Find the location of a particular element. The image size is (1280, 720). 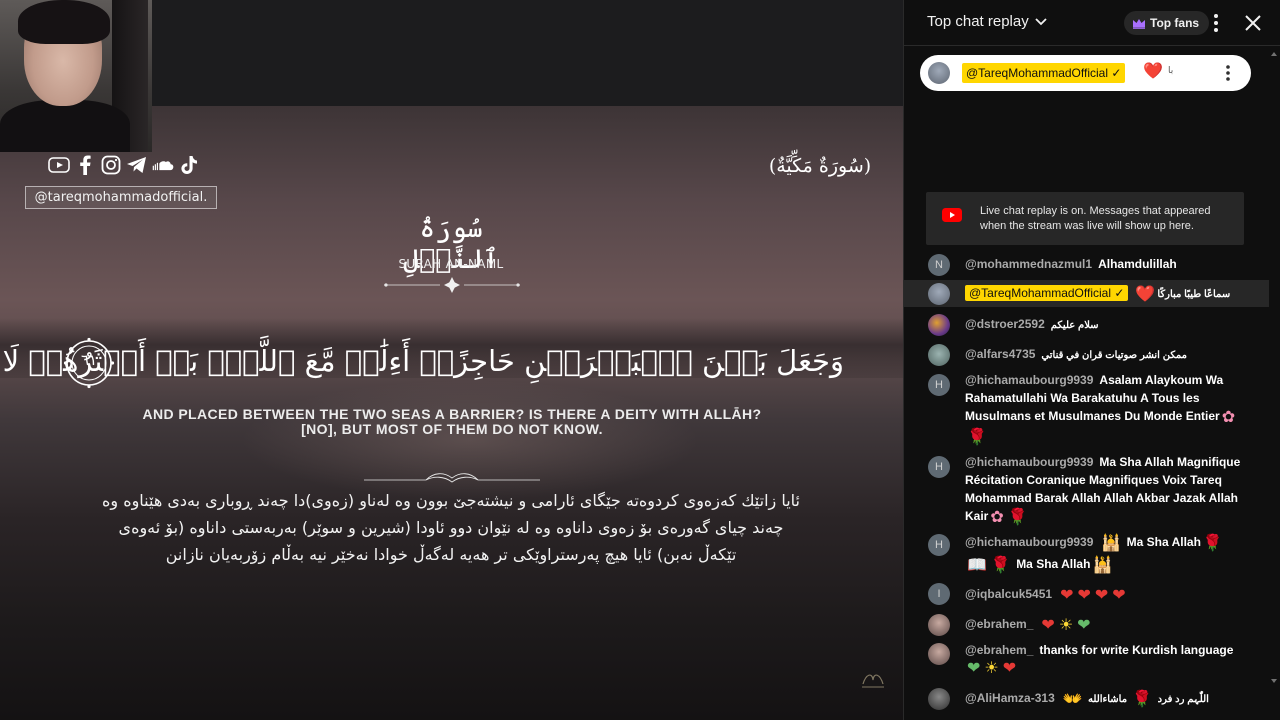

avatar: N is located at coordinates (939, 265).